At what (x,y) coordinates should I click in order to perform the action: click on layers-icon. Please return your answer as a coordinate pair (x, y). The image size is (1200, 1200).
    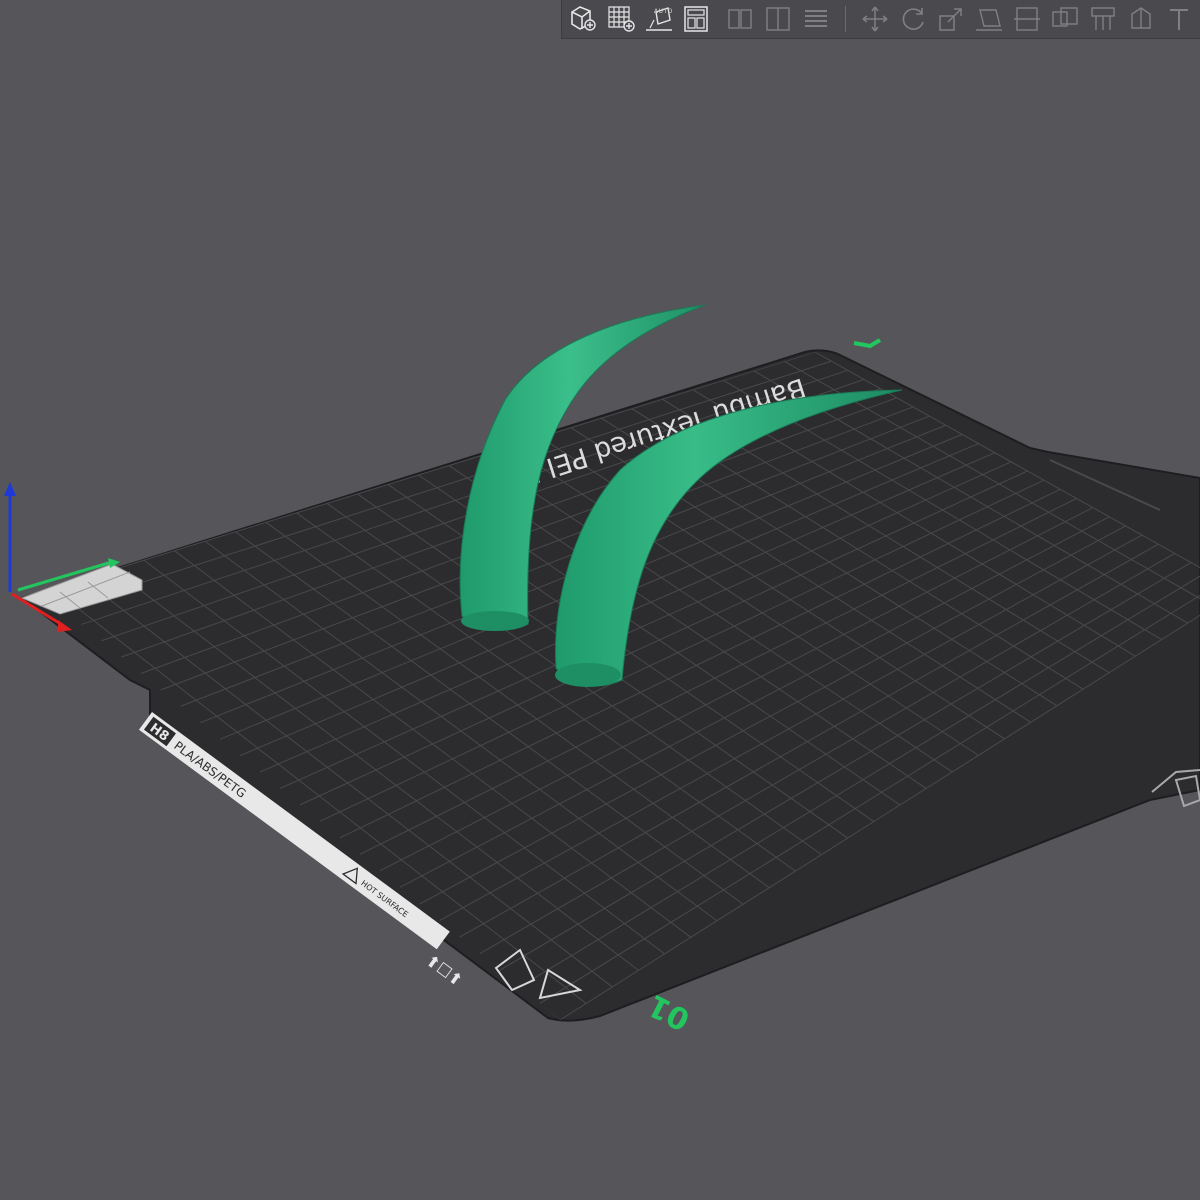
    Looking at the image, I should click on (816, 18).